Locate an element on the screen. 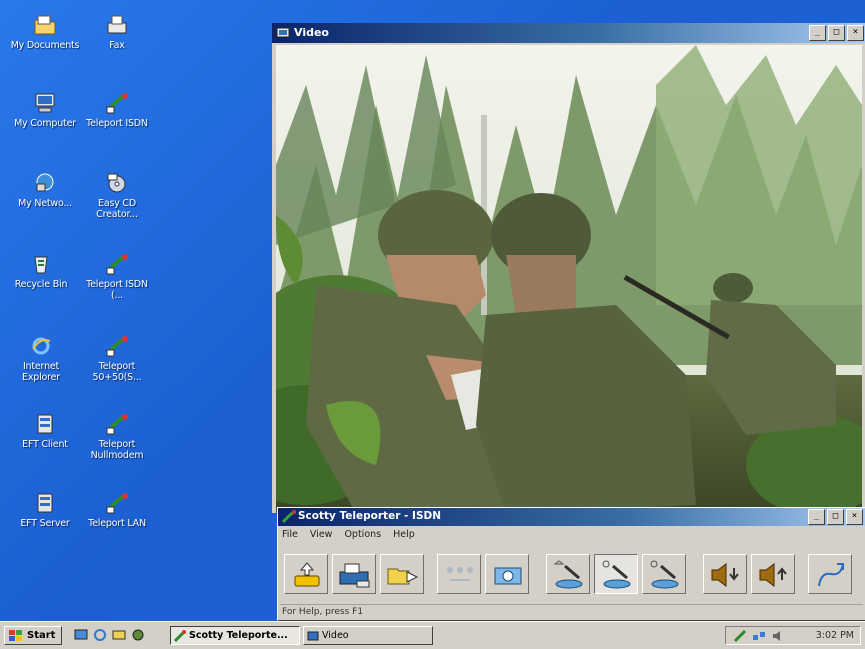 This screenshot has height=649, width=865. icon-label: Fax is located at coordinates (117, 45).